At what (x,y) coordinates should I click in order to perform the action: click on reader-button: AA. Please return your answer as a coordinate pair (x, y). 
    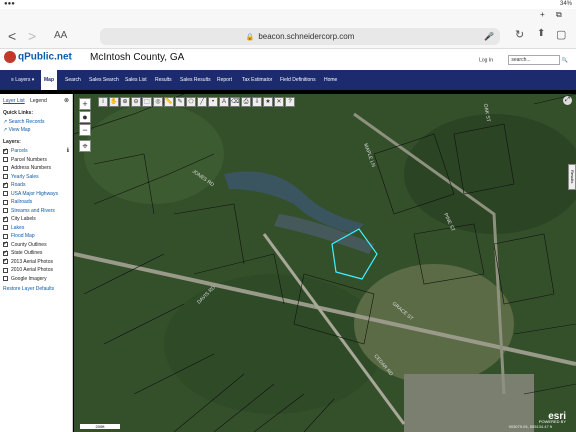
    Looking at the image, I should click on (60, 35).